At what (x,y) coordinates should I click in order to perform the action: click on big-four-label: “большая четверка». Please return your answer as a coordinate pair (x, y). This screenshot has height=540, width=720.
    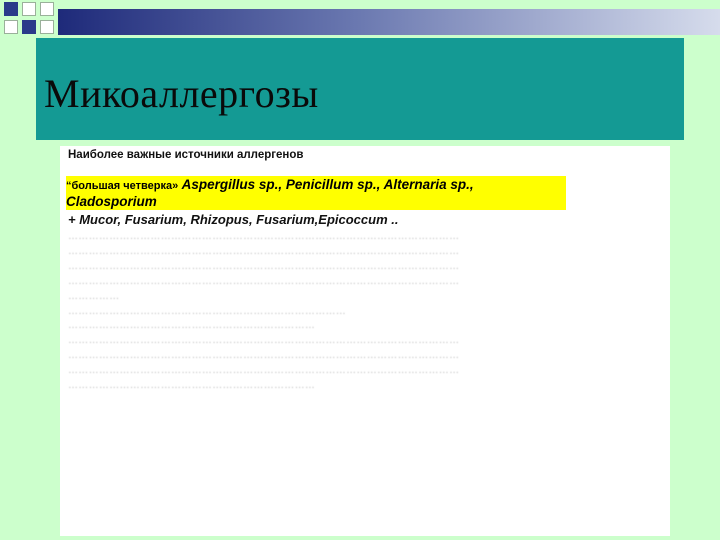
    Looking at the image, I should click on (122, 186).